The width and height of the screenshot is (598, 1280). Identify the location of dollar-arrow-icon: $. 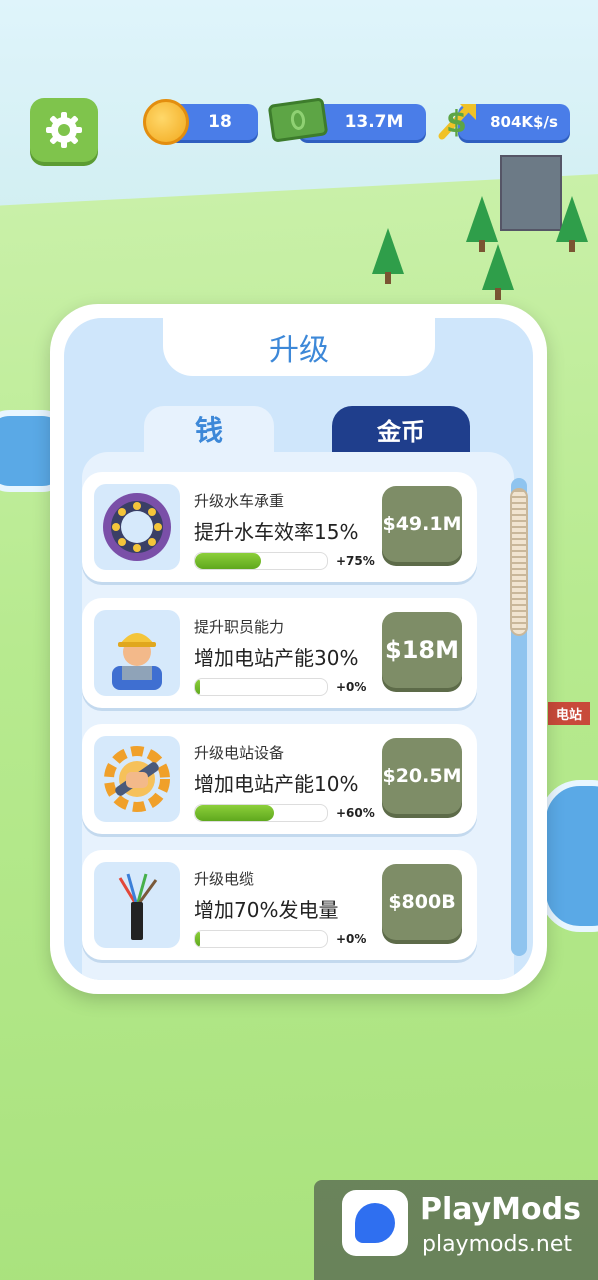
(457, 122).